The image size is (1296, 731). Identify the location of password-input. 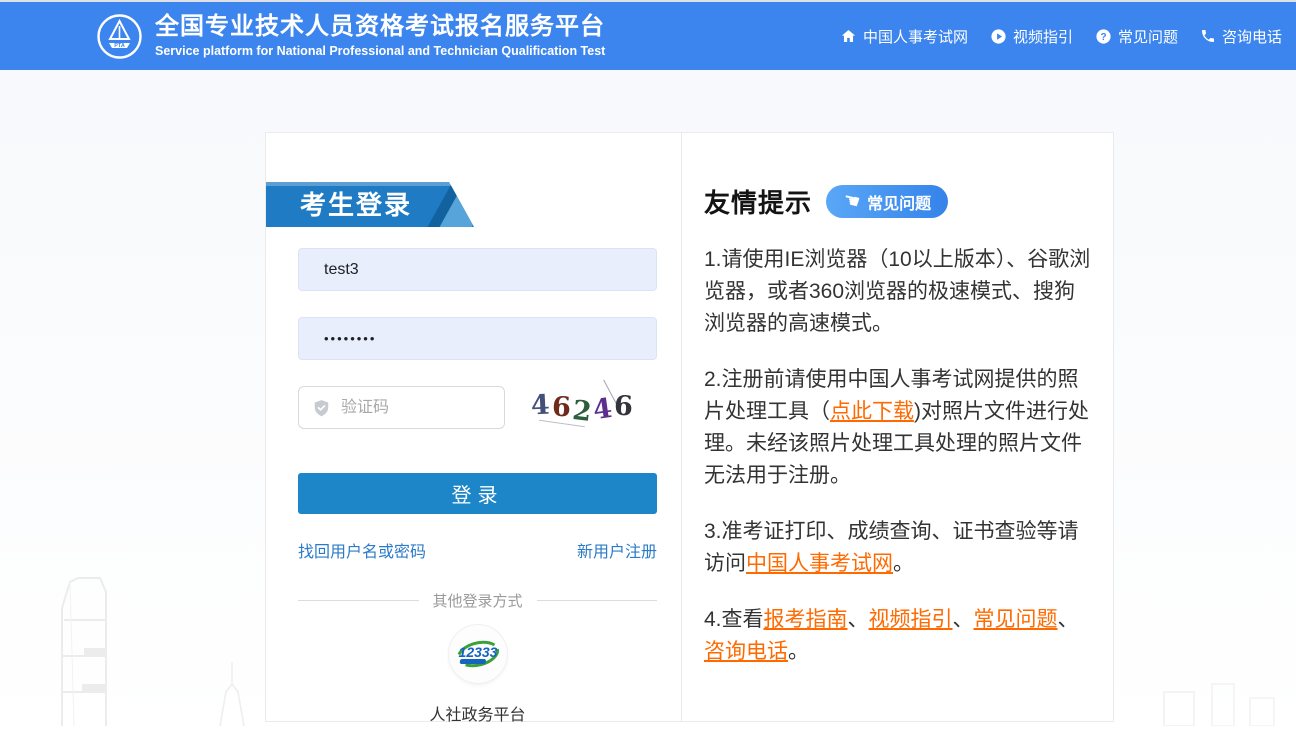
(477, 338).